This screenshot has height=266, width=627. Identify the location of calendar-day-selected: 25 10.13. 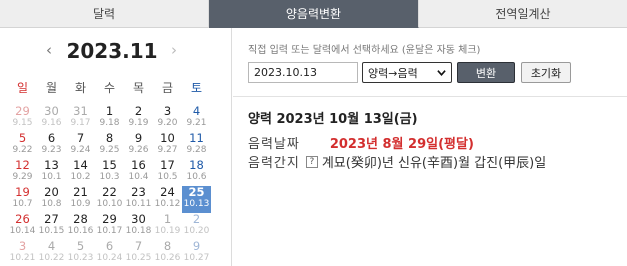
(196, 199).